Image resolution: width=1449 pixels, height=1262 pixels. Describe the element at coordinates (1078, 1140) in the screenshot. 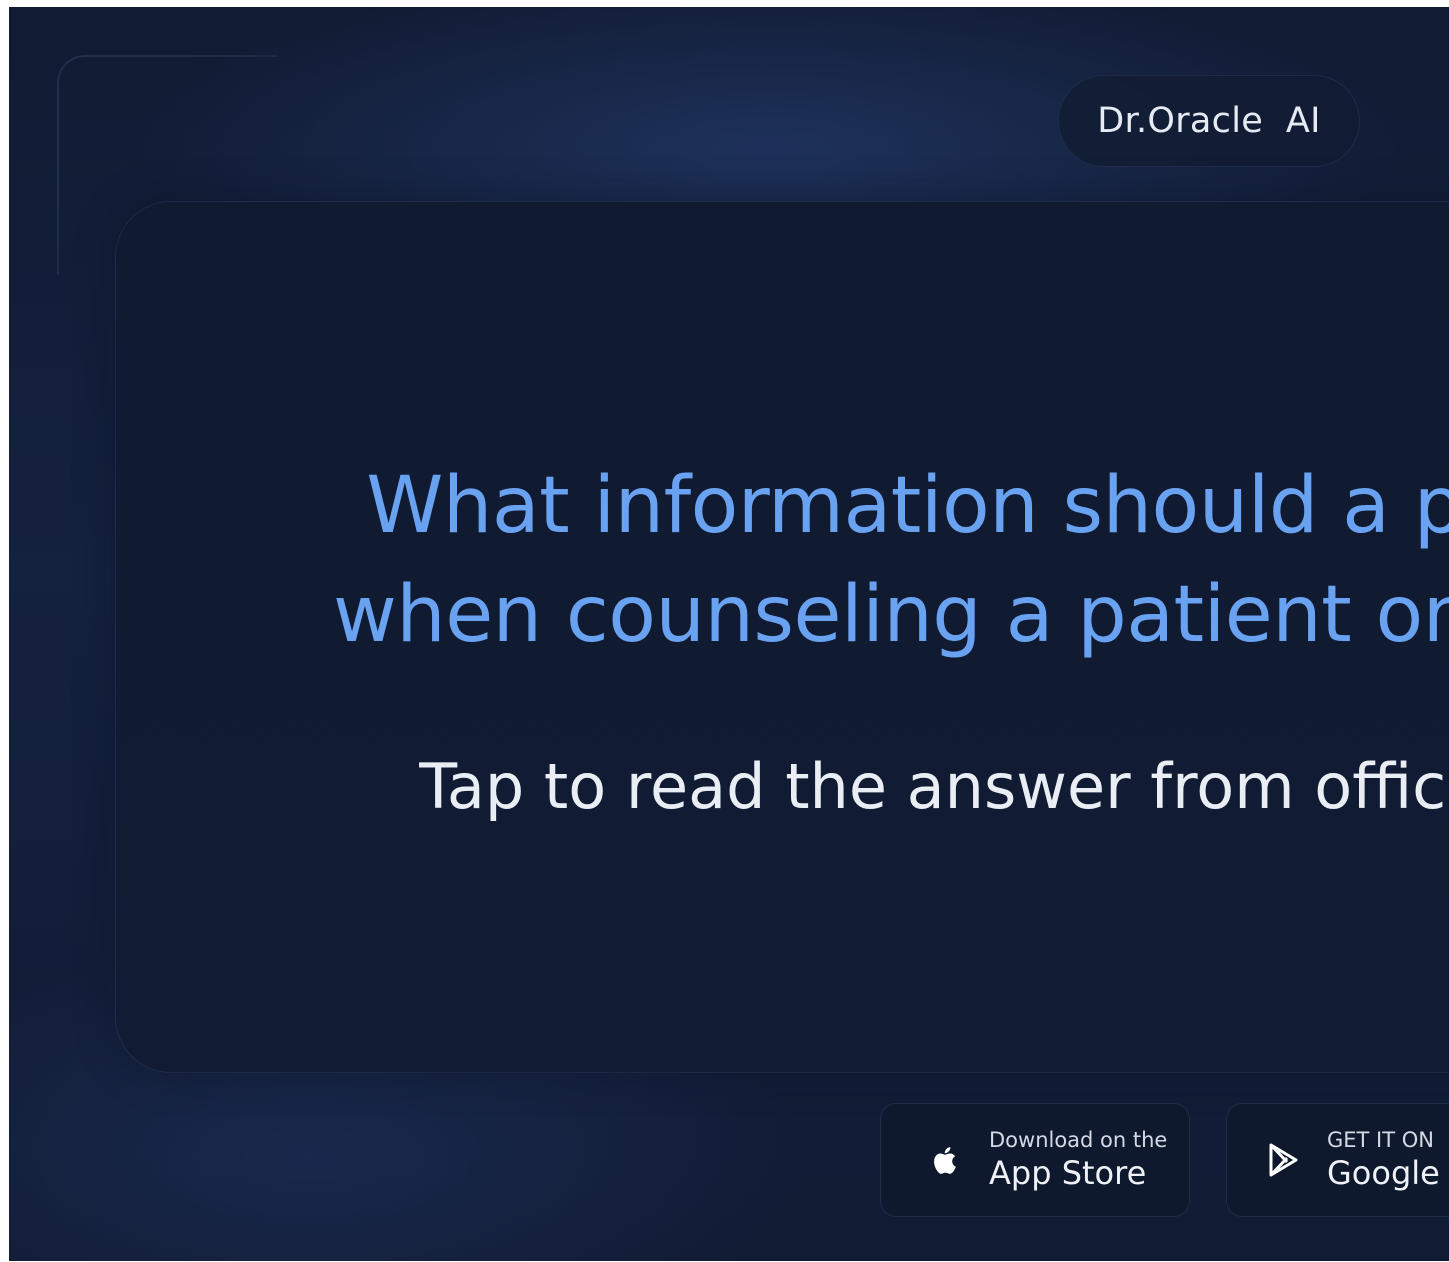

I see `app-store-small-text: Download on the` at that location.